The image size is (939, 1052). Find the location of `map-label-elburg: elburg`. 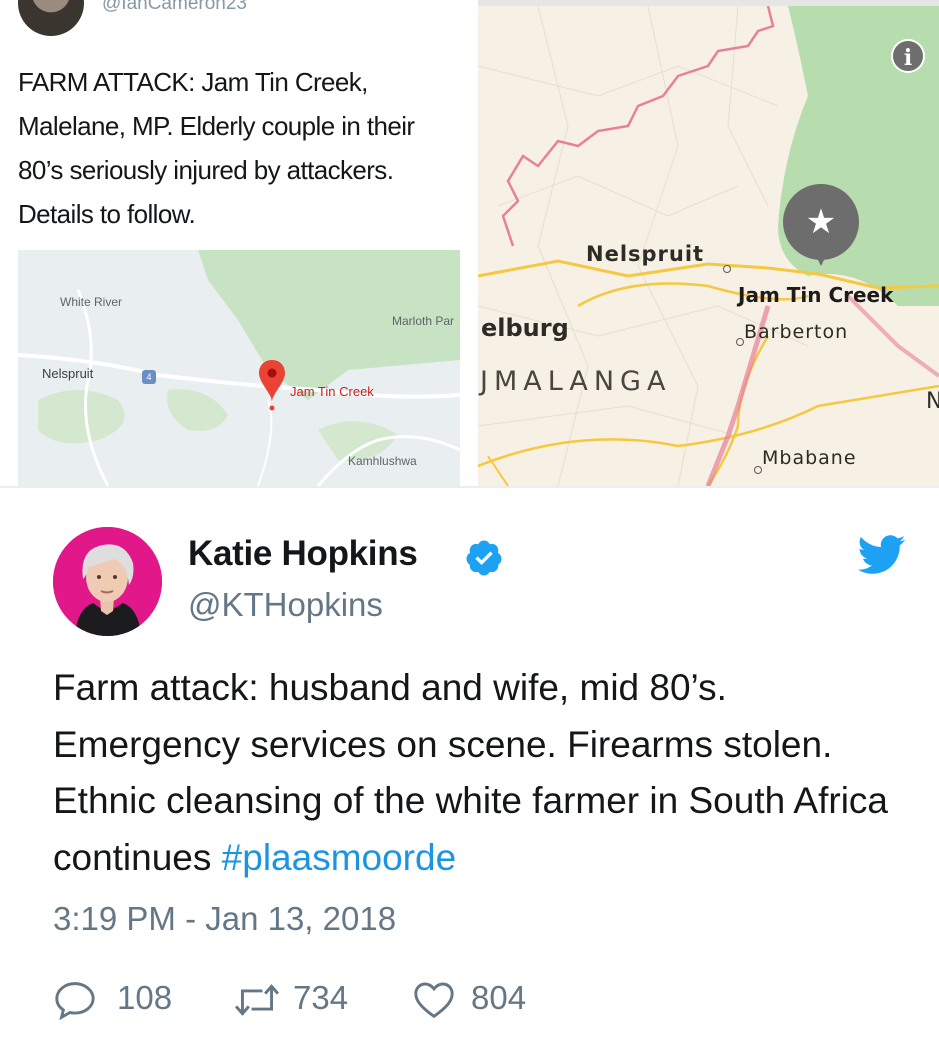

map-label-elburg: elburg is located at coordinates (525, 328).